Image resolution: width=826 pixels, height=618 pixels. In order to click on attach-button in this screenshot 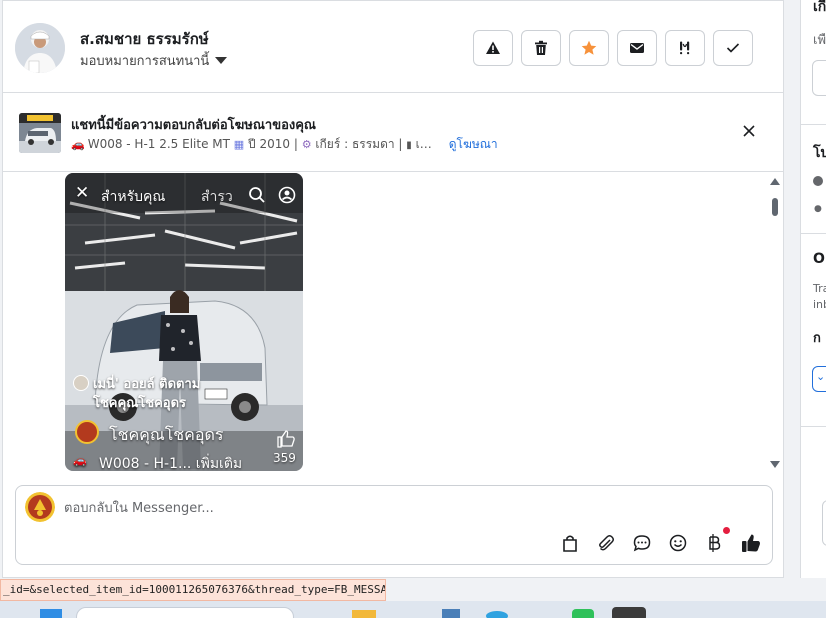, I will do `click(606, 543)`.